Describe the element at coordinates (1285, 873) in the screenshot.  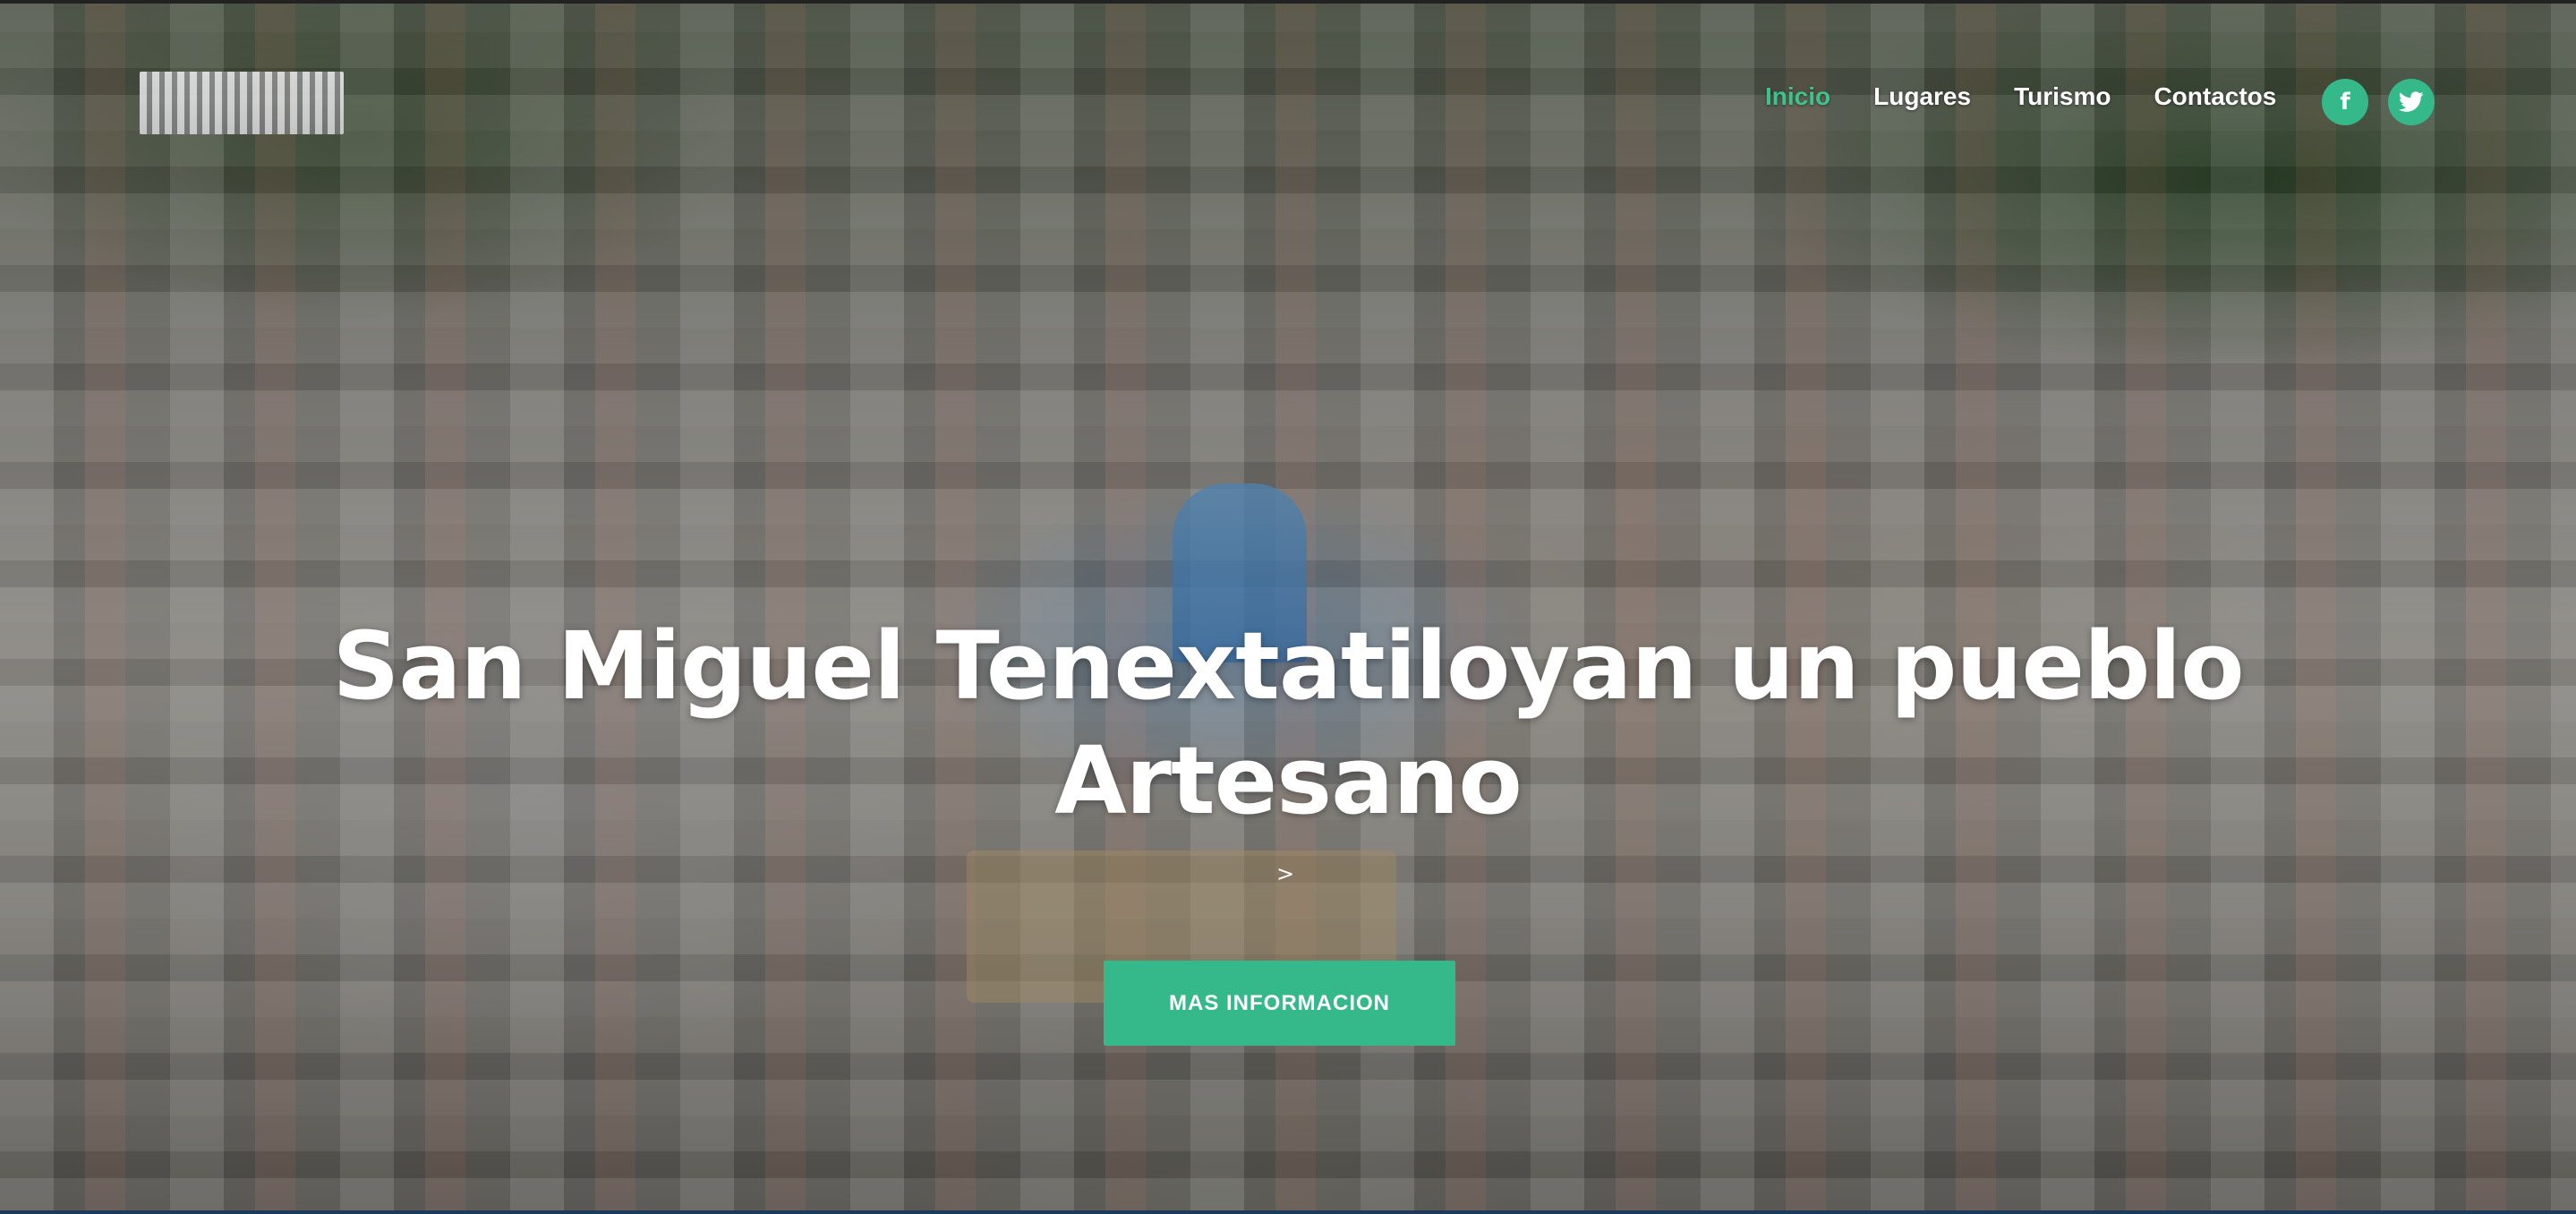
I see `slider-arrow: >` at that location.